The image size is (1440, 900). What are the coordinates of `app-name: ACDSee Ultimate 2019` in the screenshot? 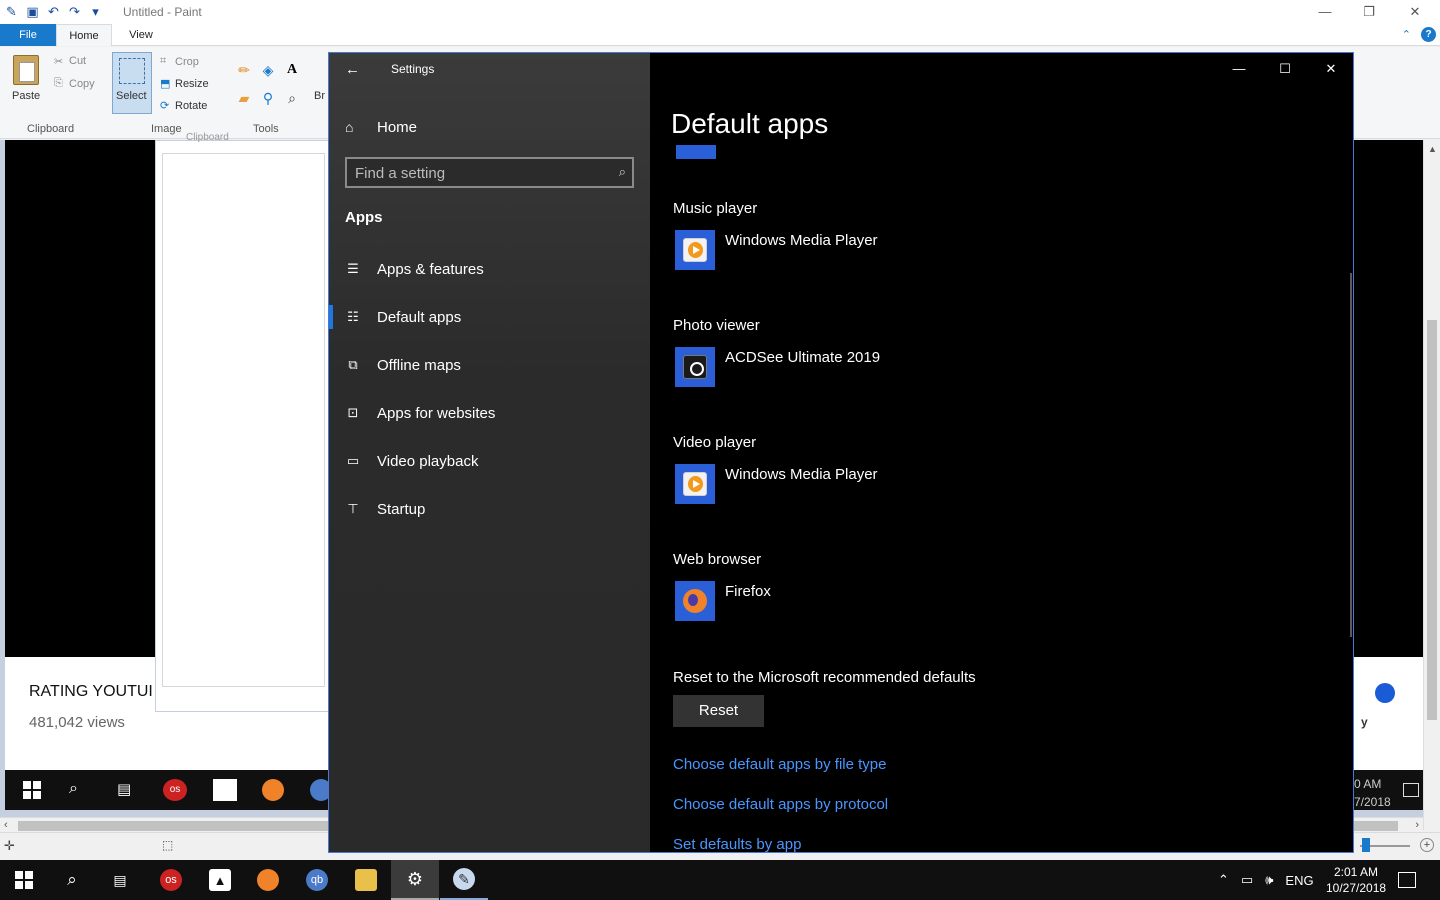 It's located at (803, 357).